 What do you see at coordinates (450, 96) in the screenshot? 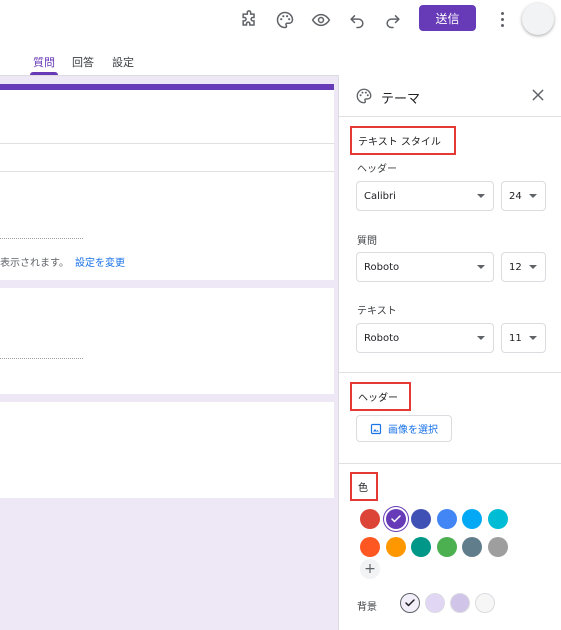
I see `theme-panel-header: テーマ` at bounding box center [450, 96].